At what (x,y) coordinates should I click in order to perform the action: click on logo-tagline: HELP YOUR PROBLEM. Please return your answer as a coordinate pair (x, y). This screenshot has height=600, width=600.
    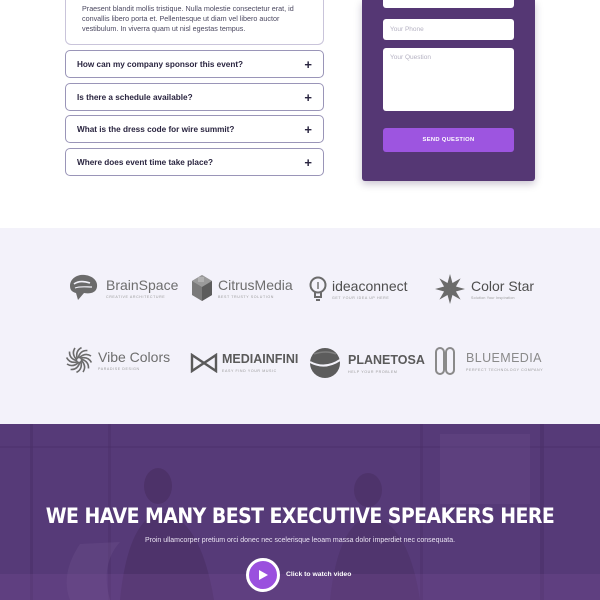
    Looking at the image, I should click on (373, 371).